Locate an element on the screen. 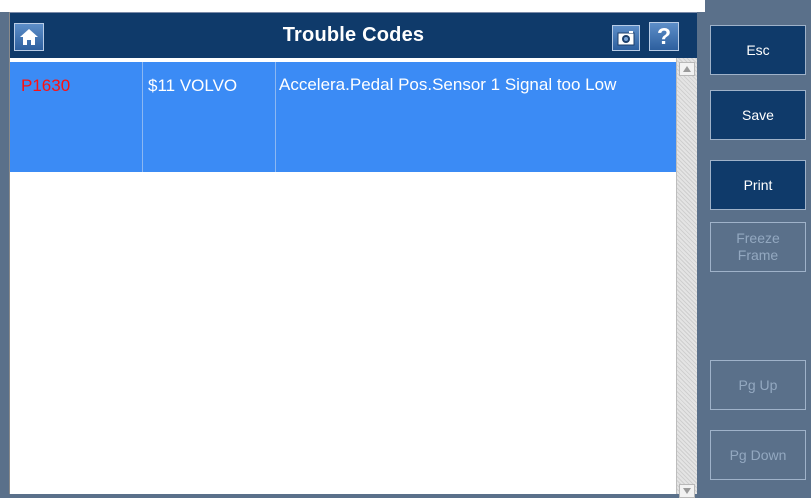 This screenshot has height=498, width=811. screenshot-button is located at coordinates (626, 38).